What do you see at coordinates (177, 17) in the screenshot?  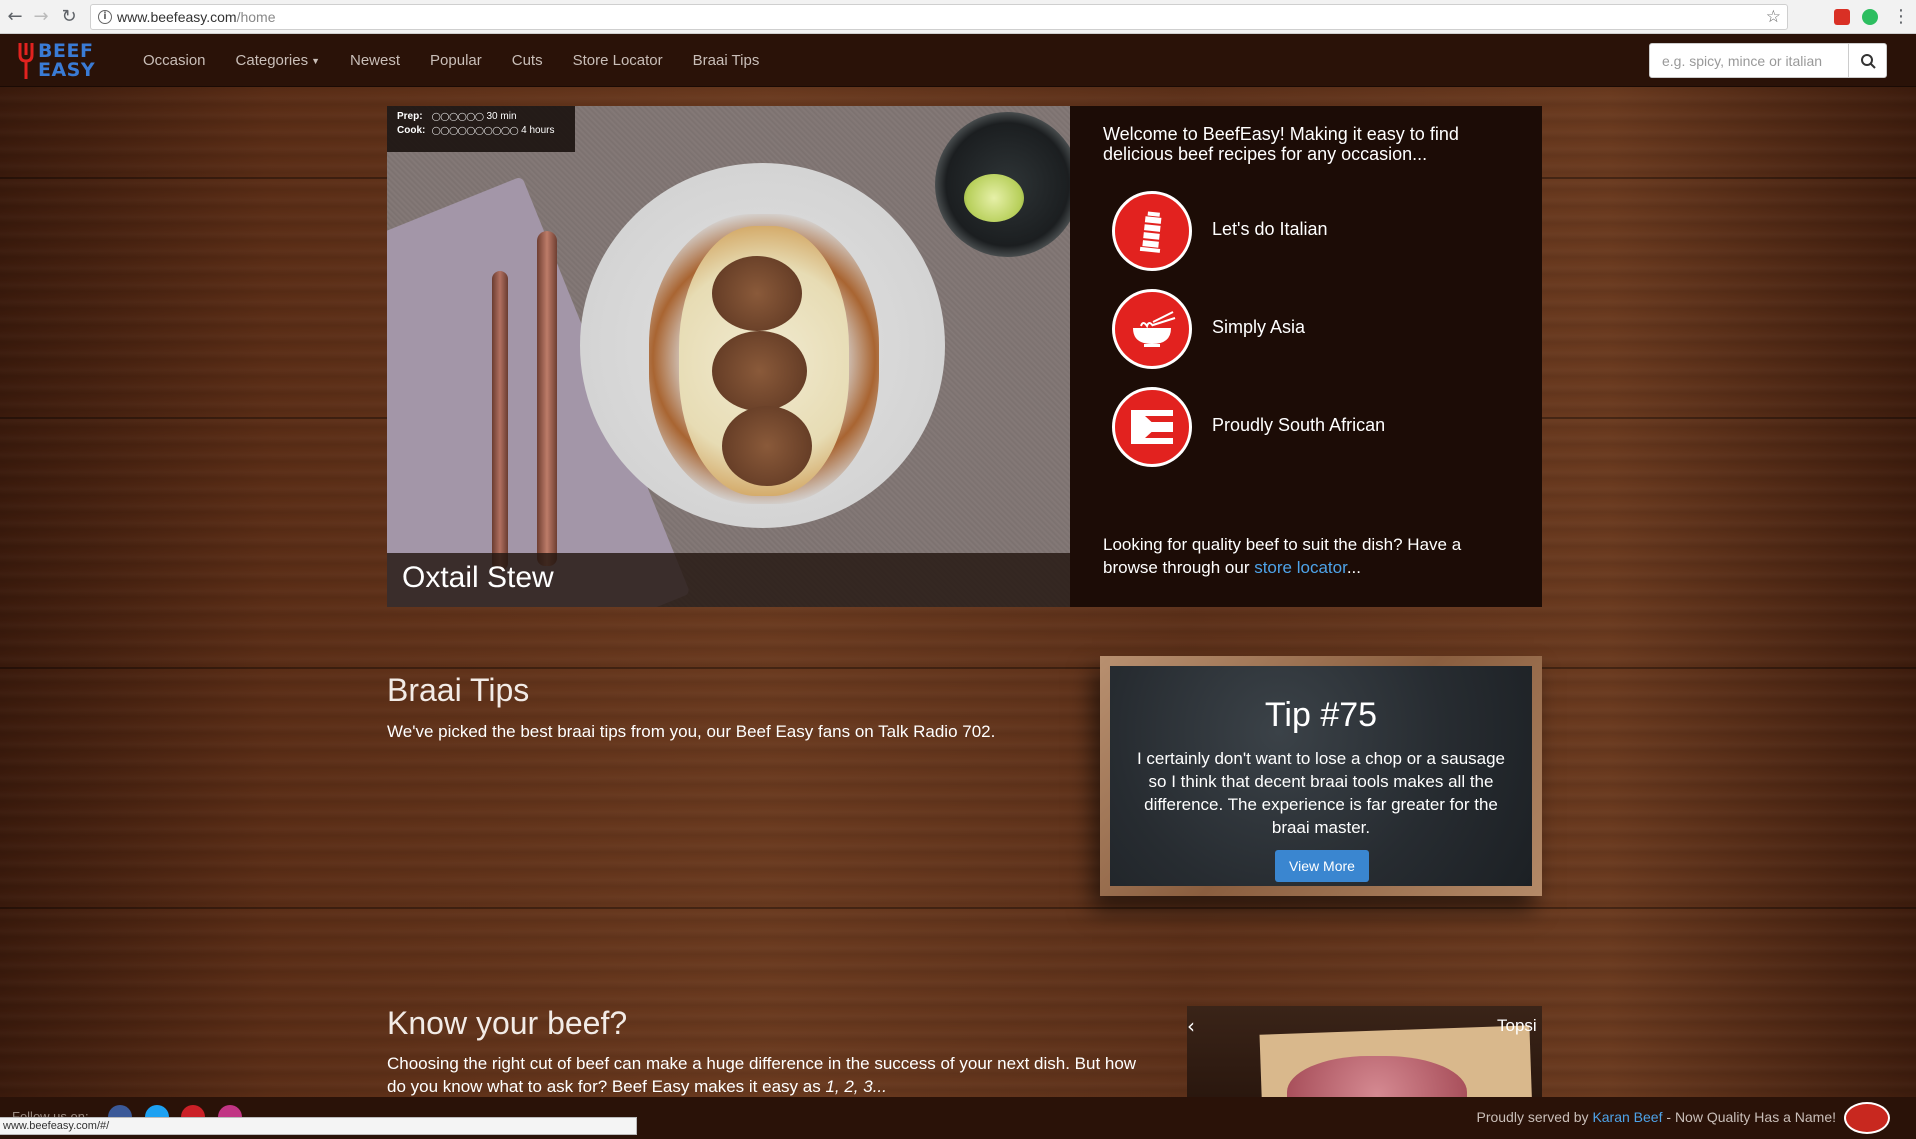 I see `url-domain: www.beefeasy.com` at bounding box center [177, 17].